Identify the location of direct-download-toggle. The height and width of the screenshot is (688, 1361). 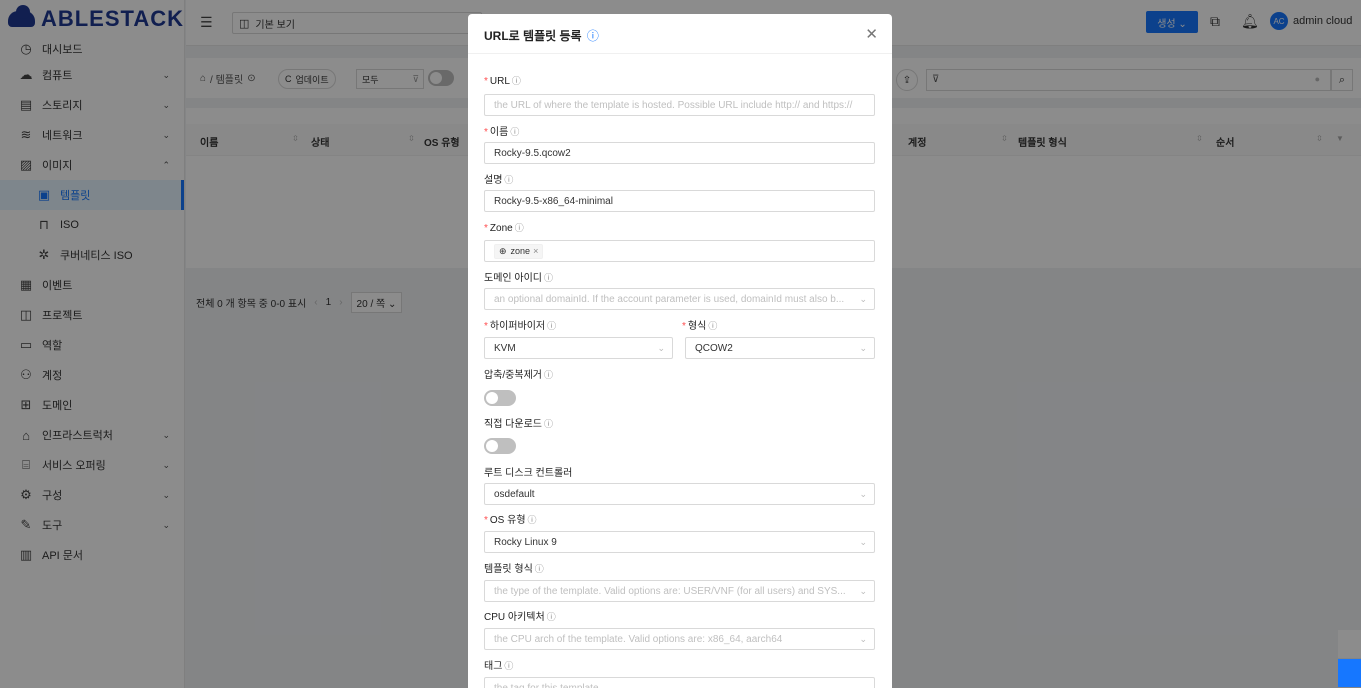
(500, 446).